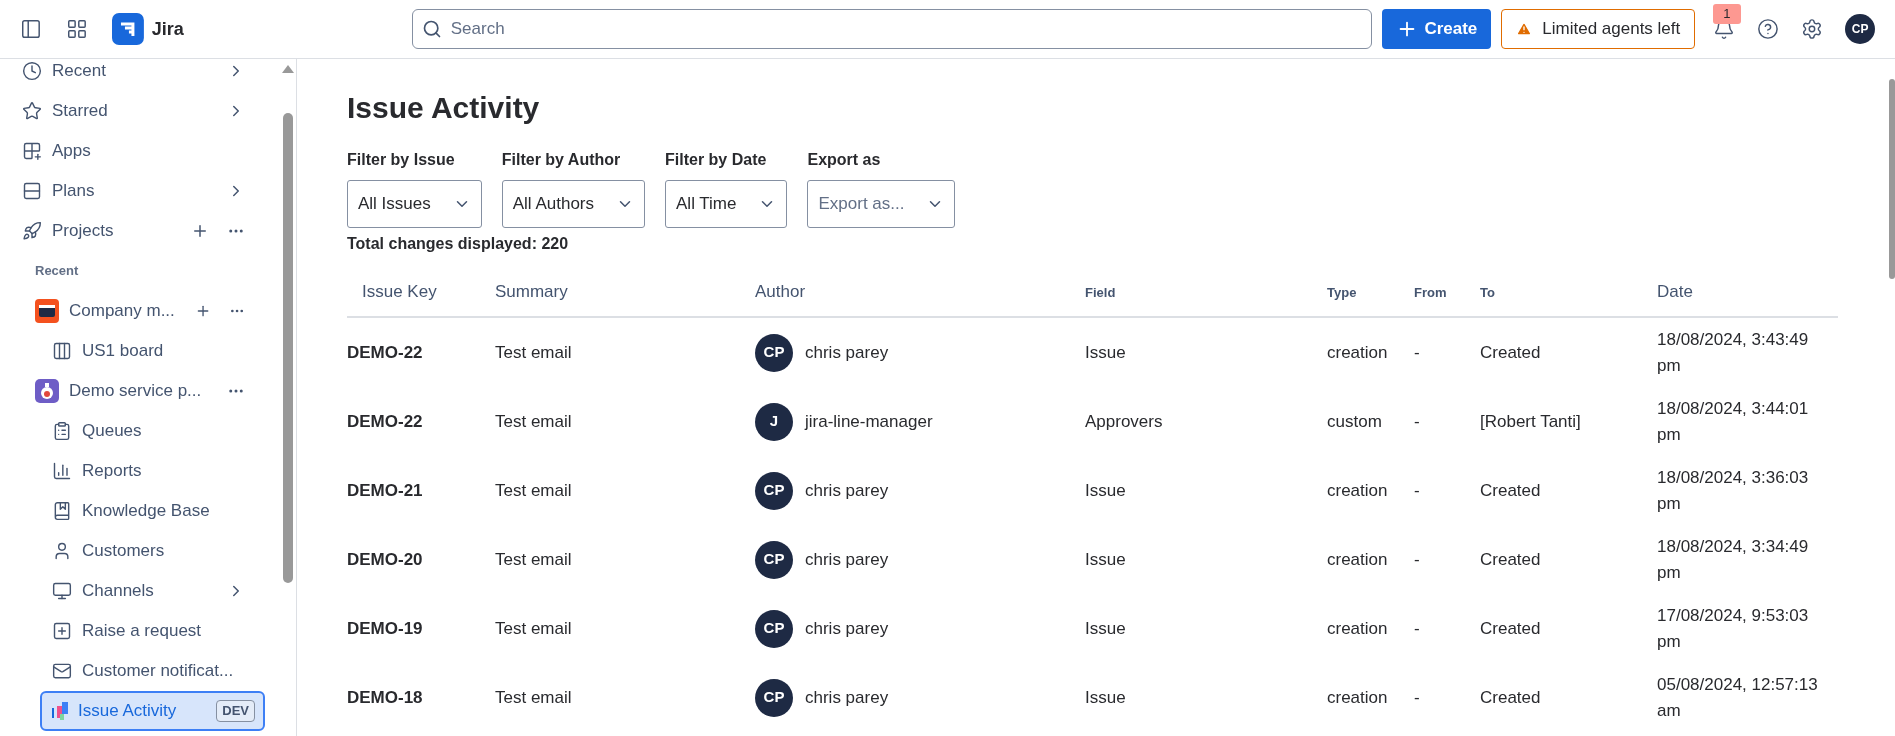 The image size is (1895, 736). What do you see at coordinates (62, 471) in the screenshot?
I see `bar-chart-icon` at bounding box center [62, 471].